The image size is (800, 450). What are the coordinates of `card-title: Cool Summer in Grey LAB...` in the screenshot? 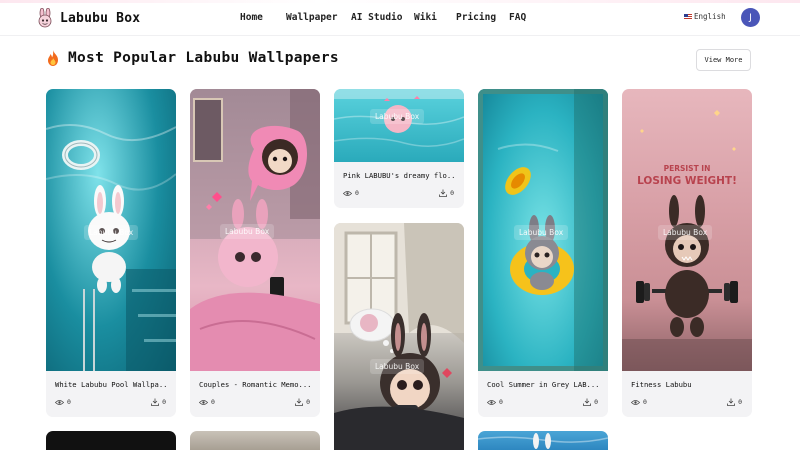 It's located at (543, 384).